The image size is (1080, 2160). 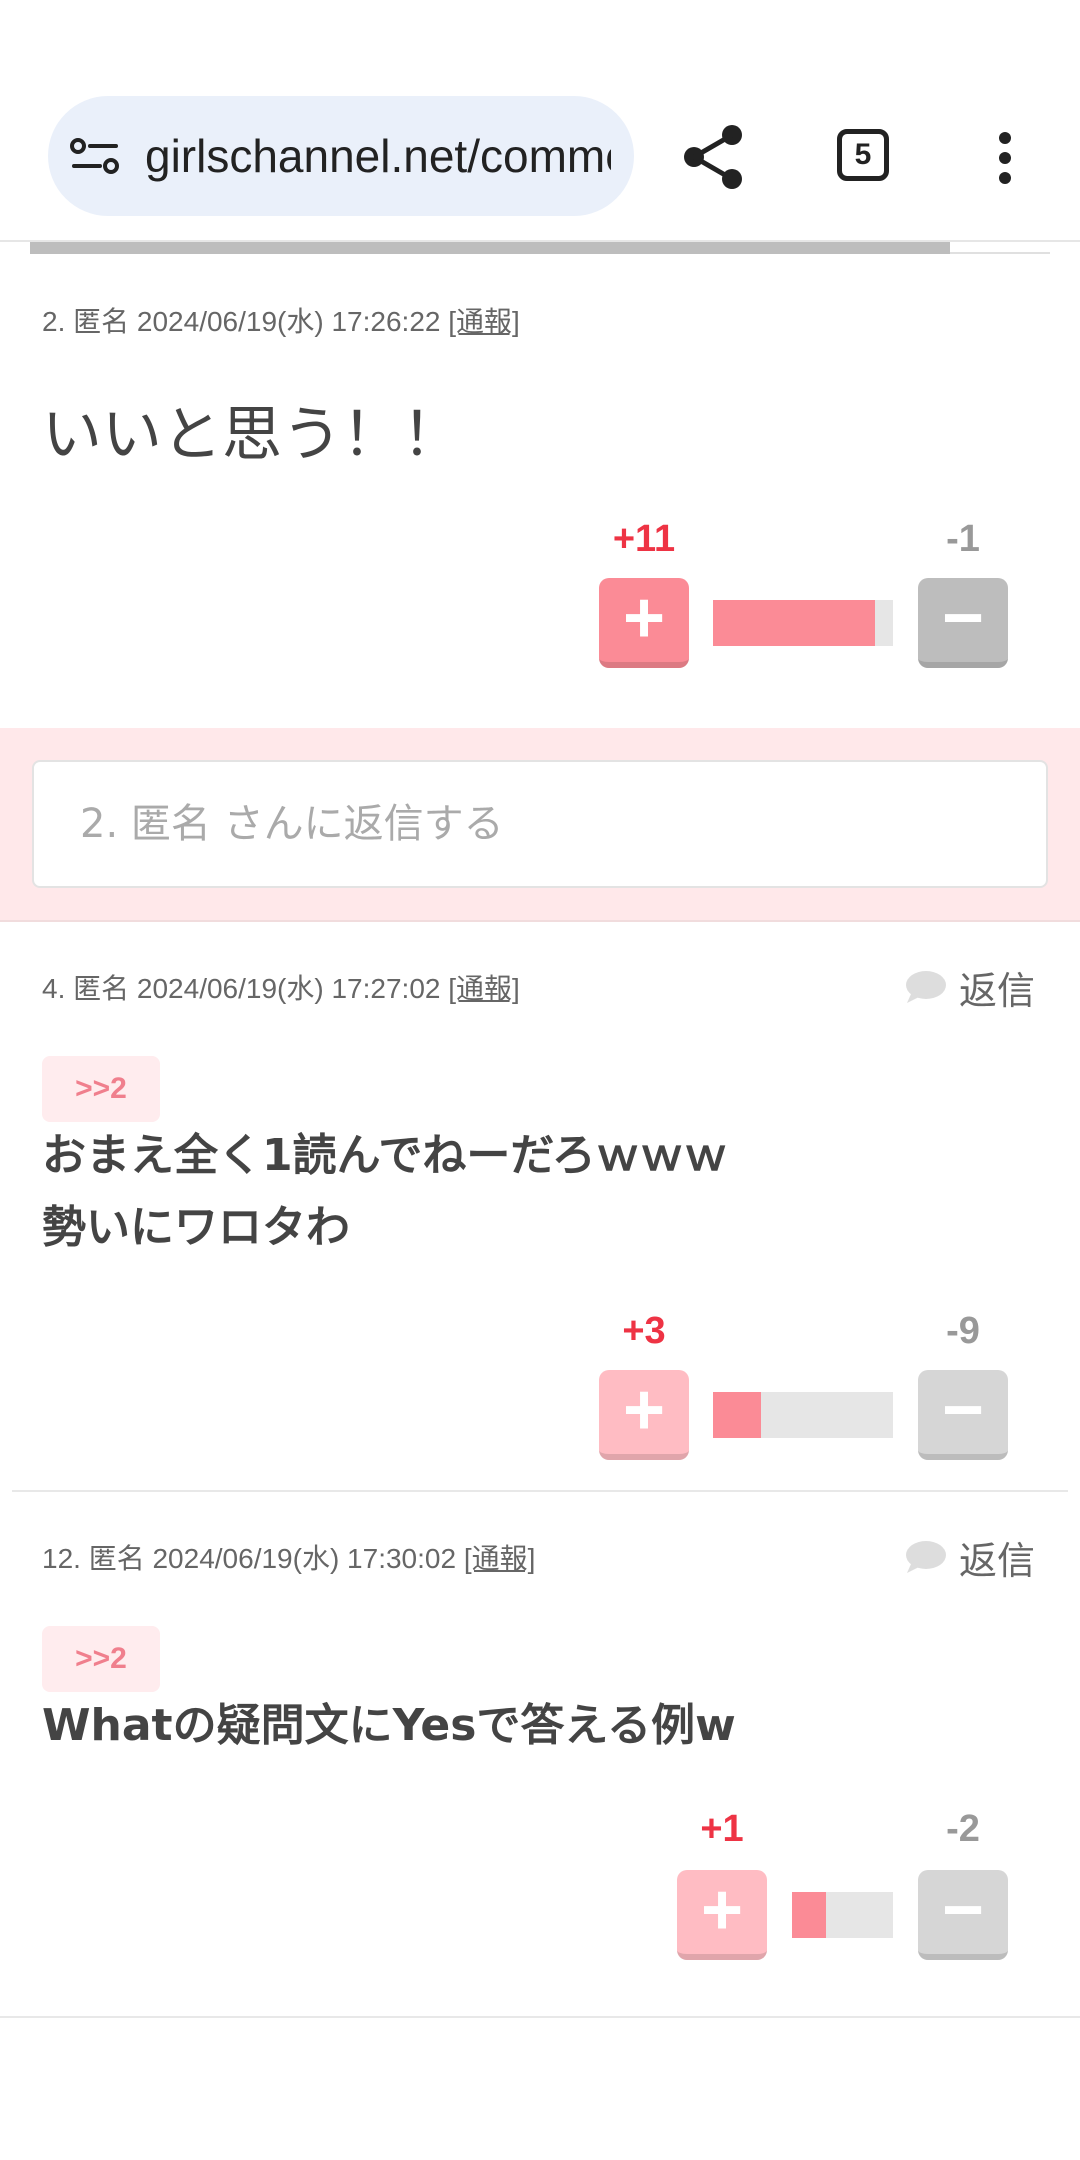 What do you see at coordinates (292, 824) in the screenshot?
I see `reply-placeholder: 2. 匿名 さんに返信する` at bounding box center [292, 824].